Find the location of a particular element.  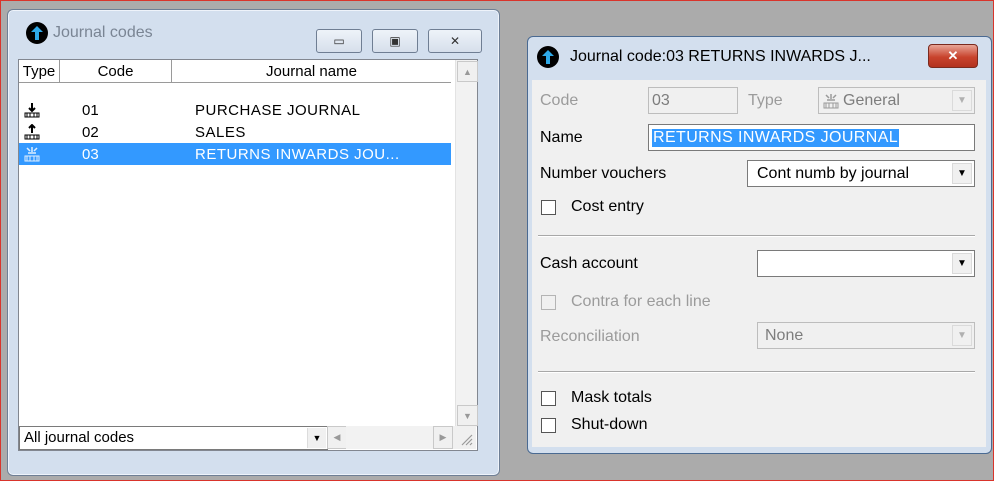

shut-down-label: Shut-down is located at coordinates (609, 424).